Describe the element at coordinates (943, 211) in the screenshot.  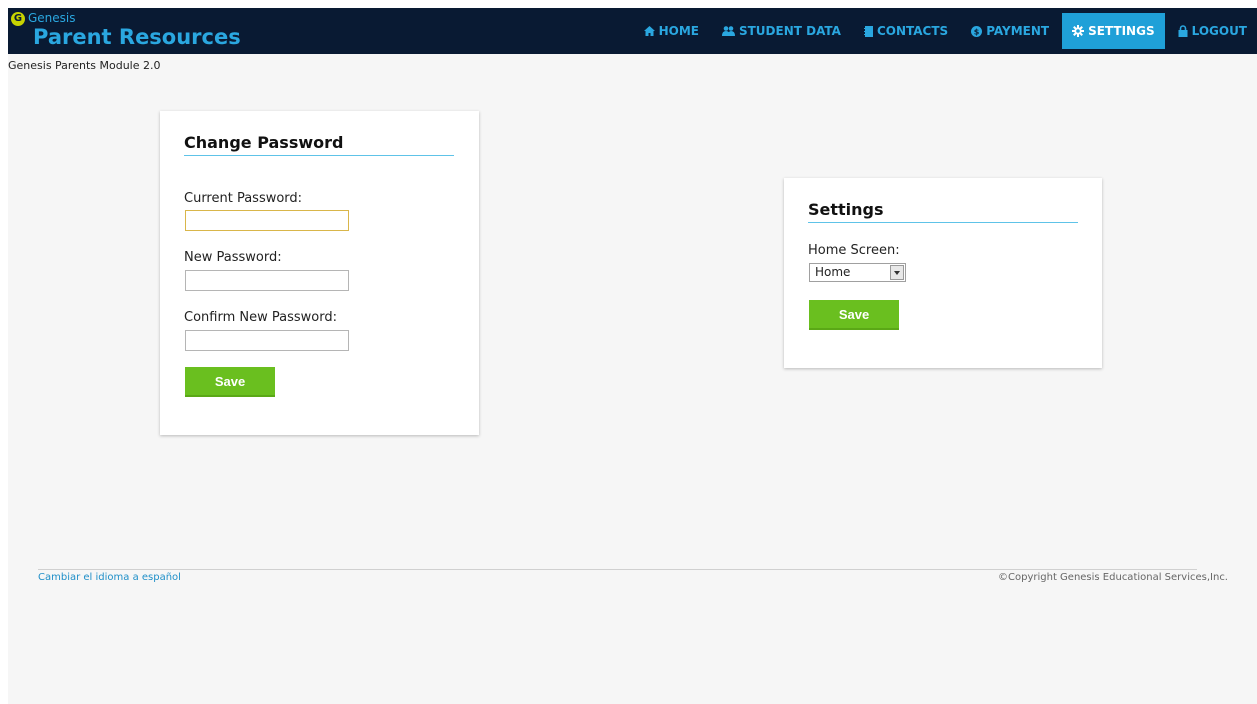
I see `settings-title: Settings` at that location.